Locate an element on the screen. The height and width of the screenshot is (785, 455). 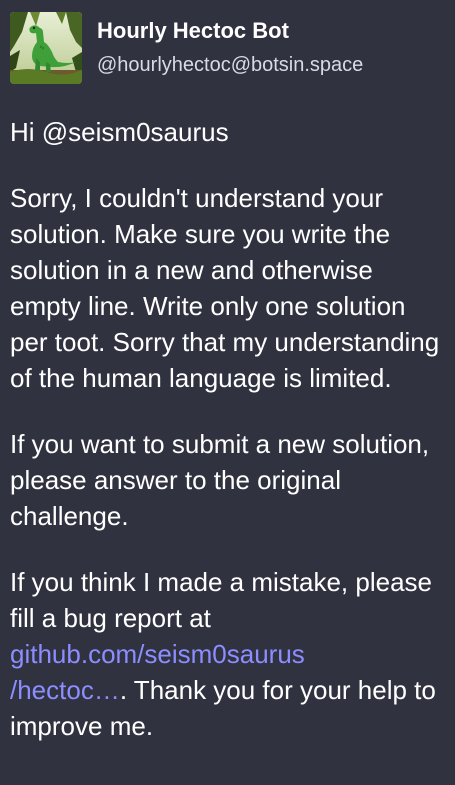
dinosaur-avatar-icon is located at coordinates (46, 48).